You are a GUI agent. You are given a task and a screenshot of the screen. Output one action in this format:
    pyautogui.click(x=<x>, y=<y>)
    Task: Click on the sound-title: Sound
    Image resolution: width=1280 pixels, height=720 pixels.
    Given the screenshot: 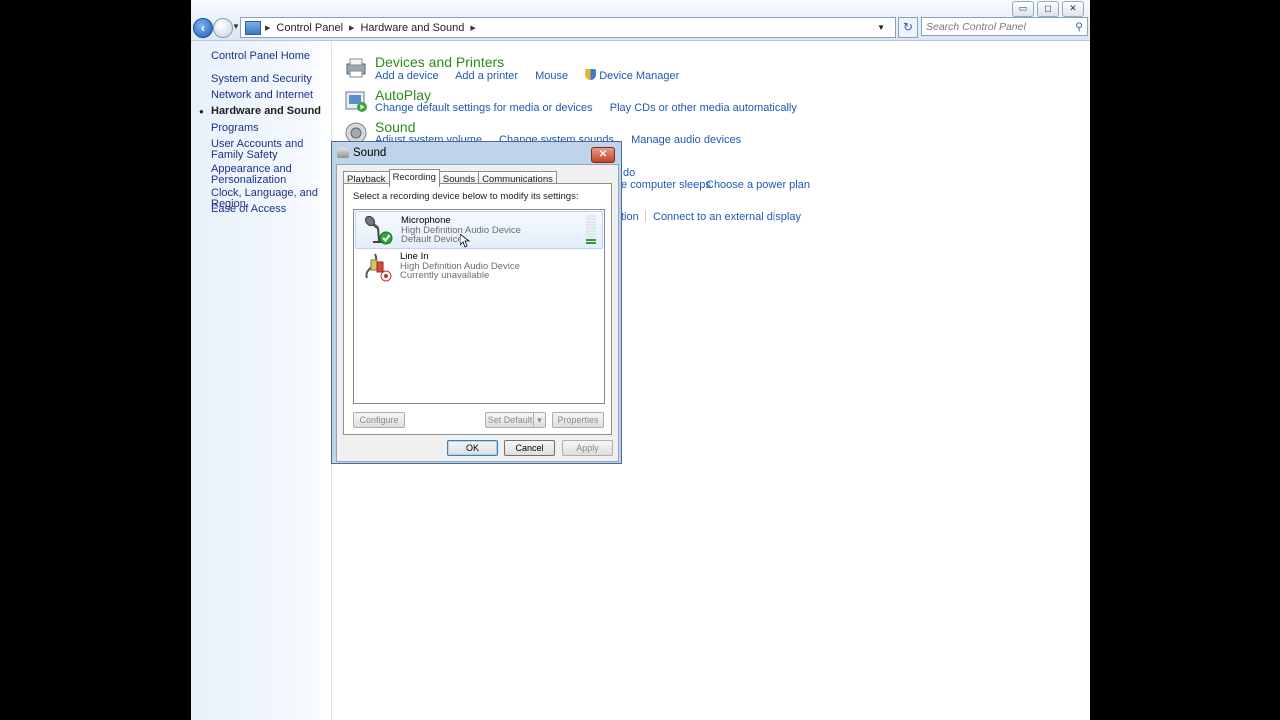 What is the action you would take?
    pyautogui.click(x=395, y=127)
    